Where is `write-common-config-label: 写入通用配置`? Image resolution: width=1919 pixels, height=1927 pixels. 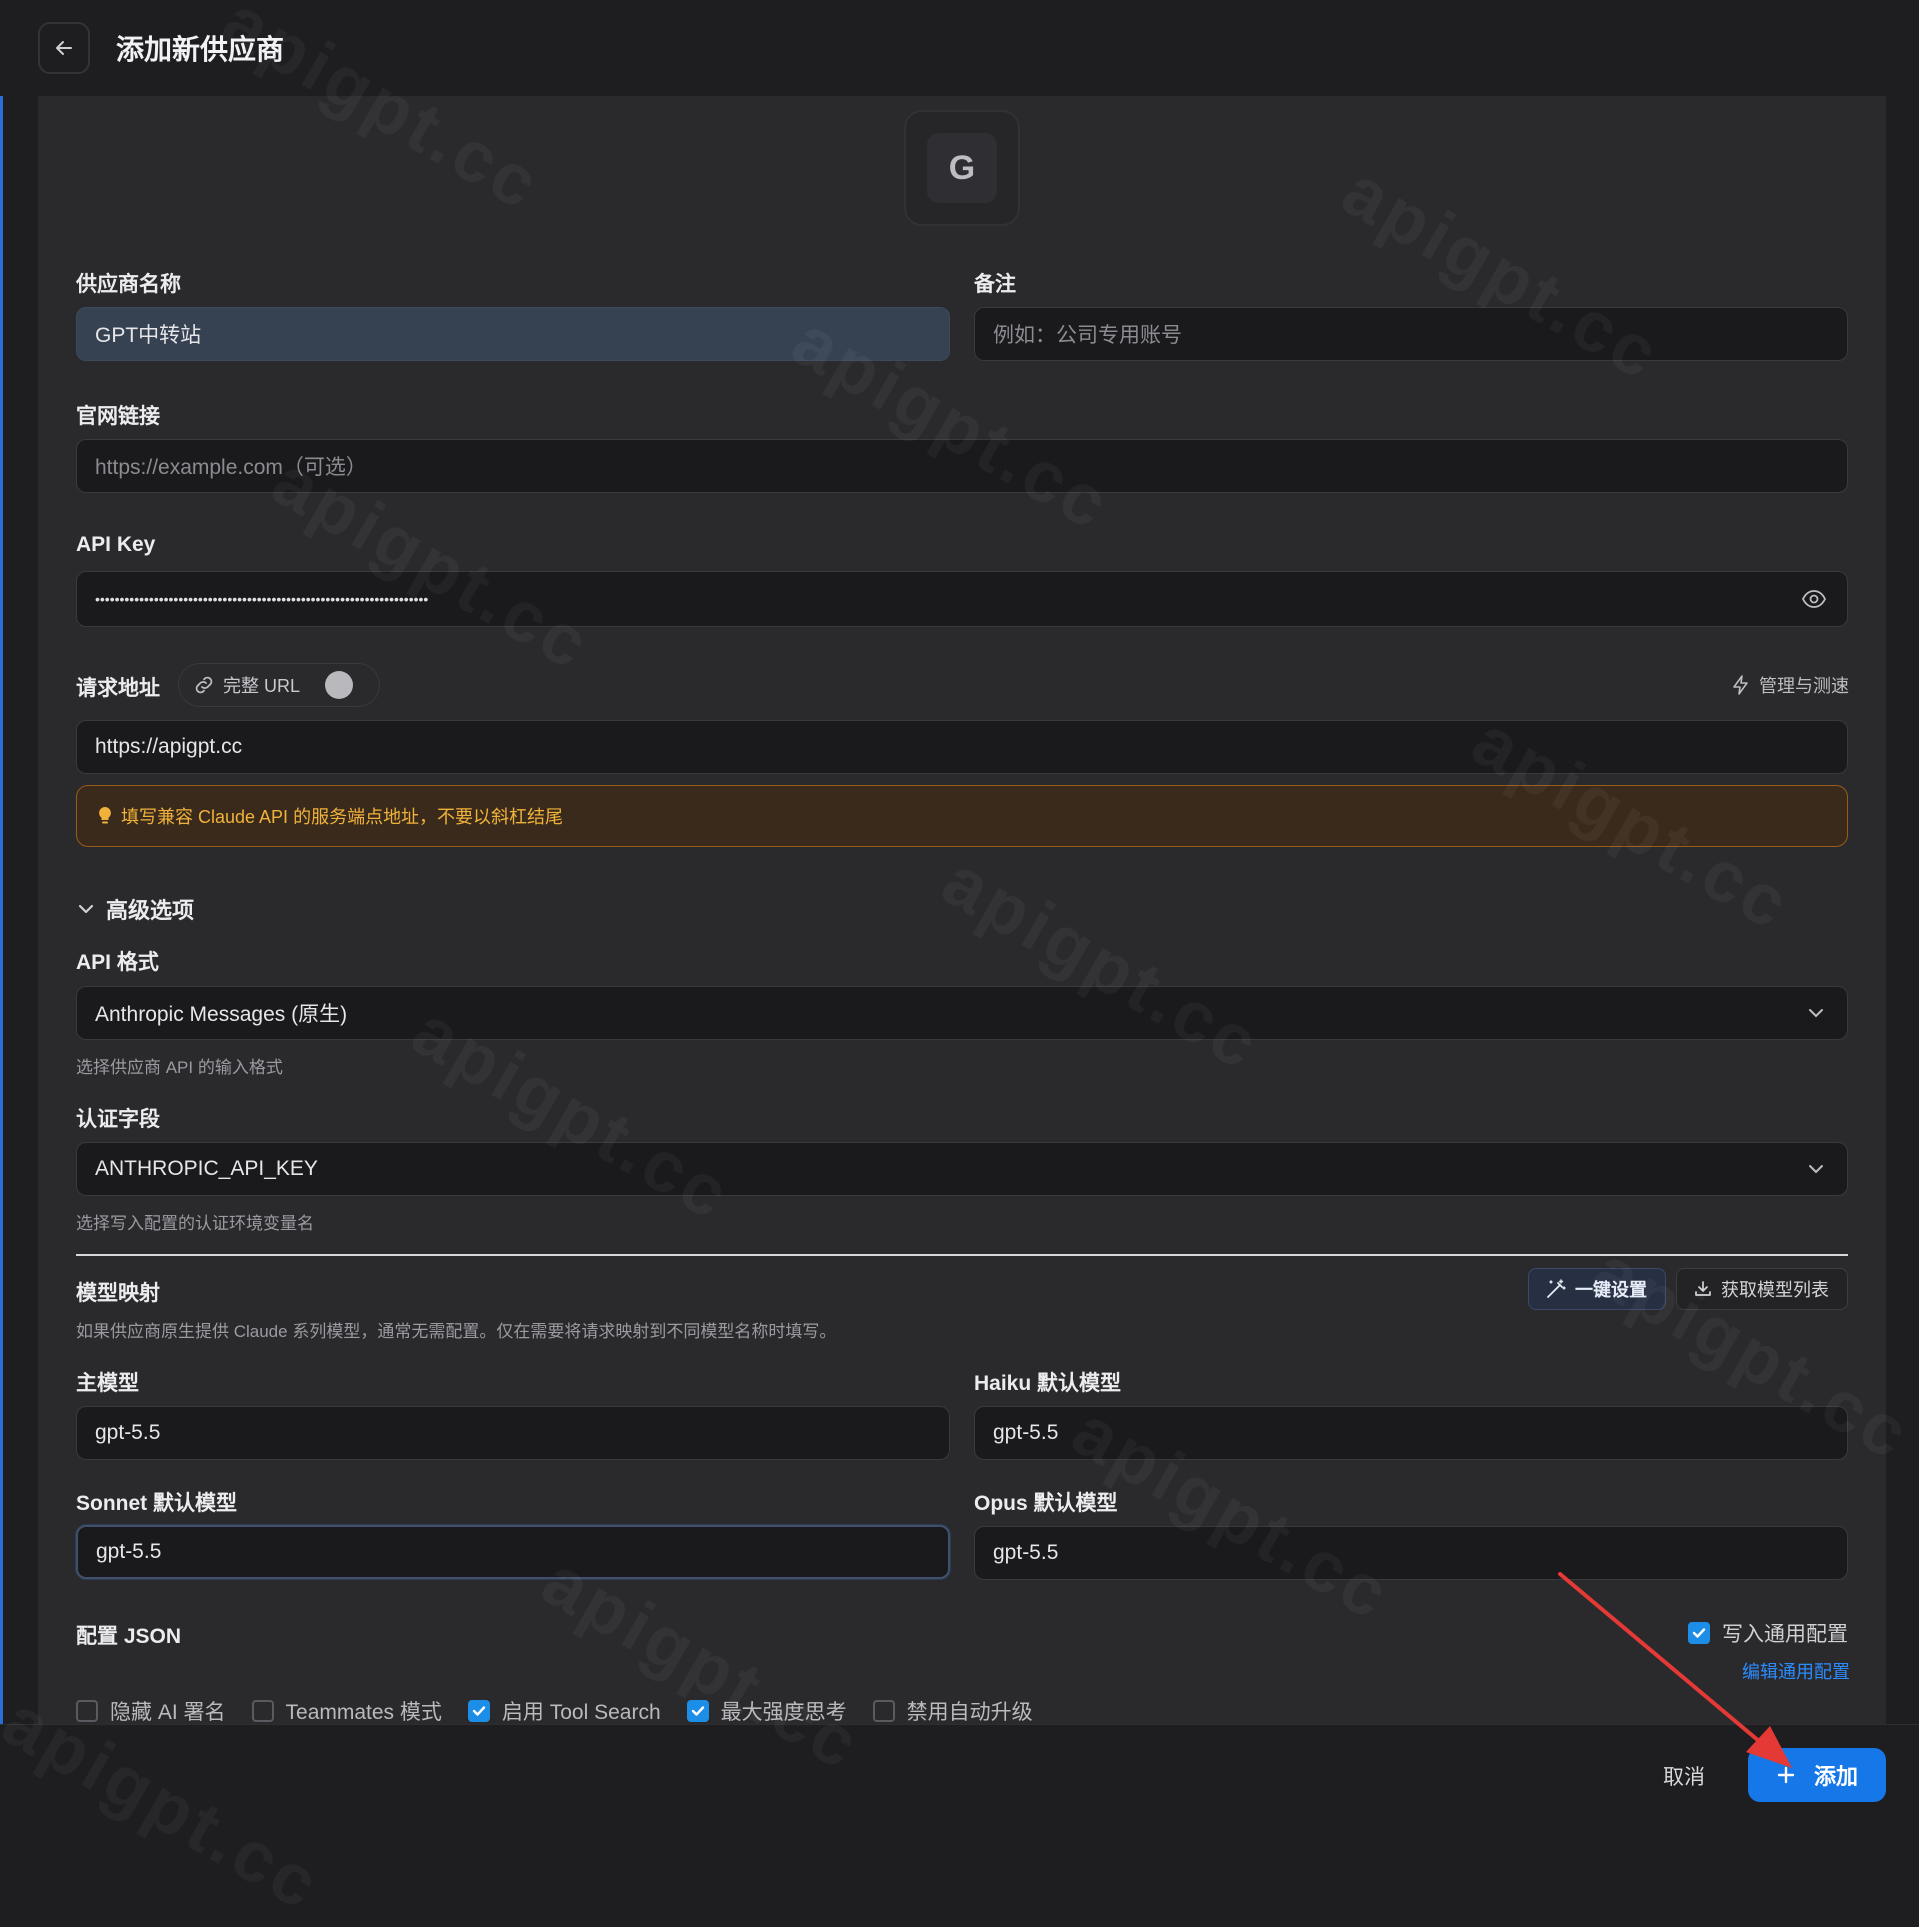
write-common-config-label: 写入通用配置 is located at coordinates (1785, 1634).